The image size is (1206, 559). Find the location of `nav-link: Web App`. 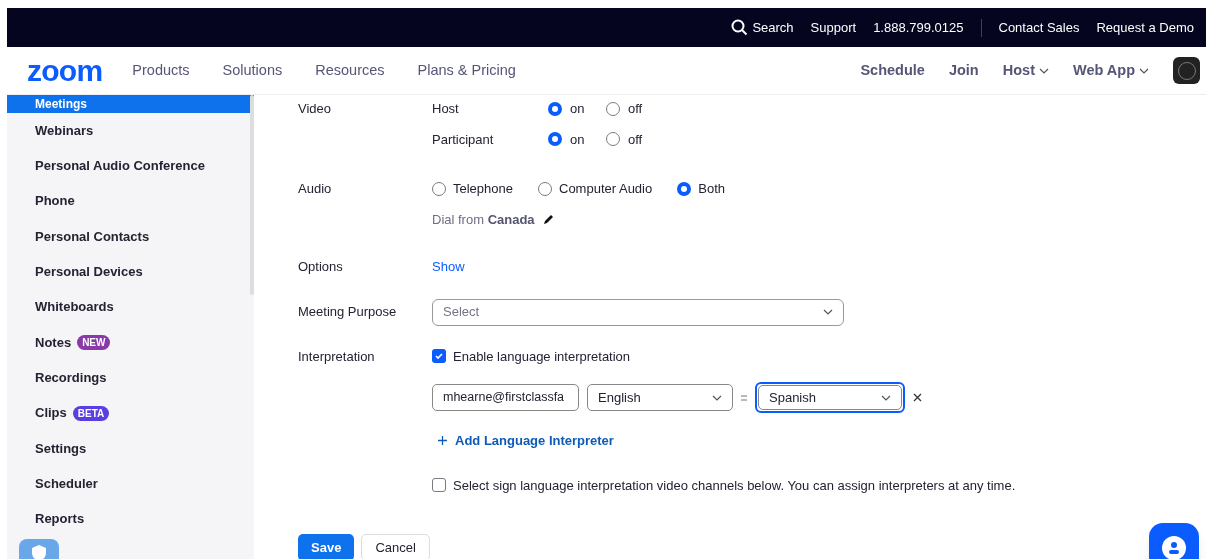

nav-link: Web App is located at coordinates (1110, 70).